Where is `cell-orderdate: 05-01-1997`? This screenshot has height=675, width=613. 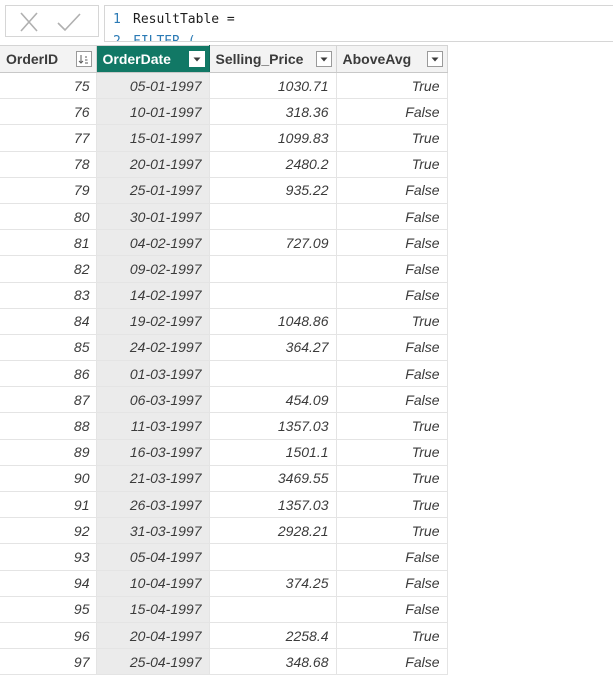
cell-orderdate: 05-01-1997 is located at coordinates (153, 86).